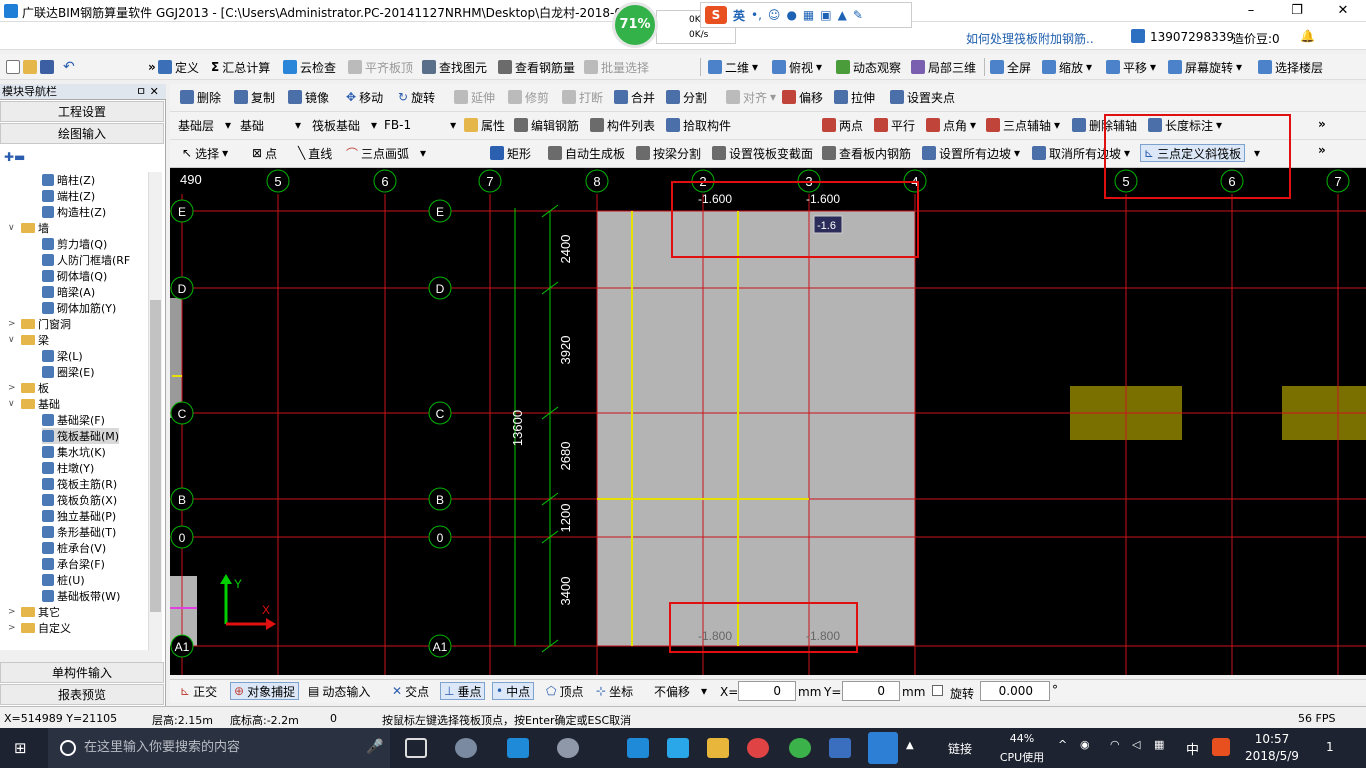 Image resolution: width=1366 pixels, height=768 pixels. I want to click on tb1-summary: Σ 汇总计算, so click(240, 67).